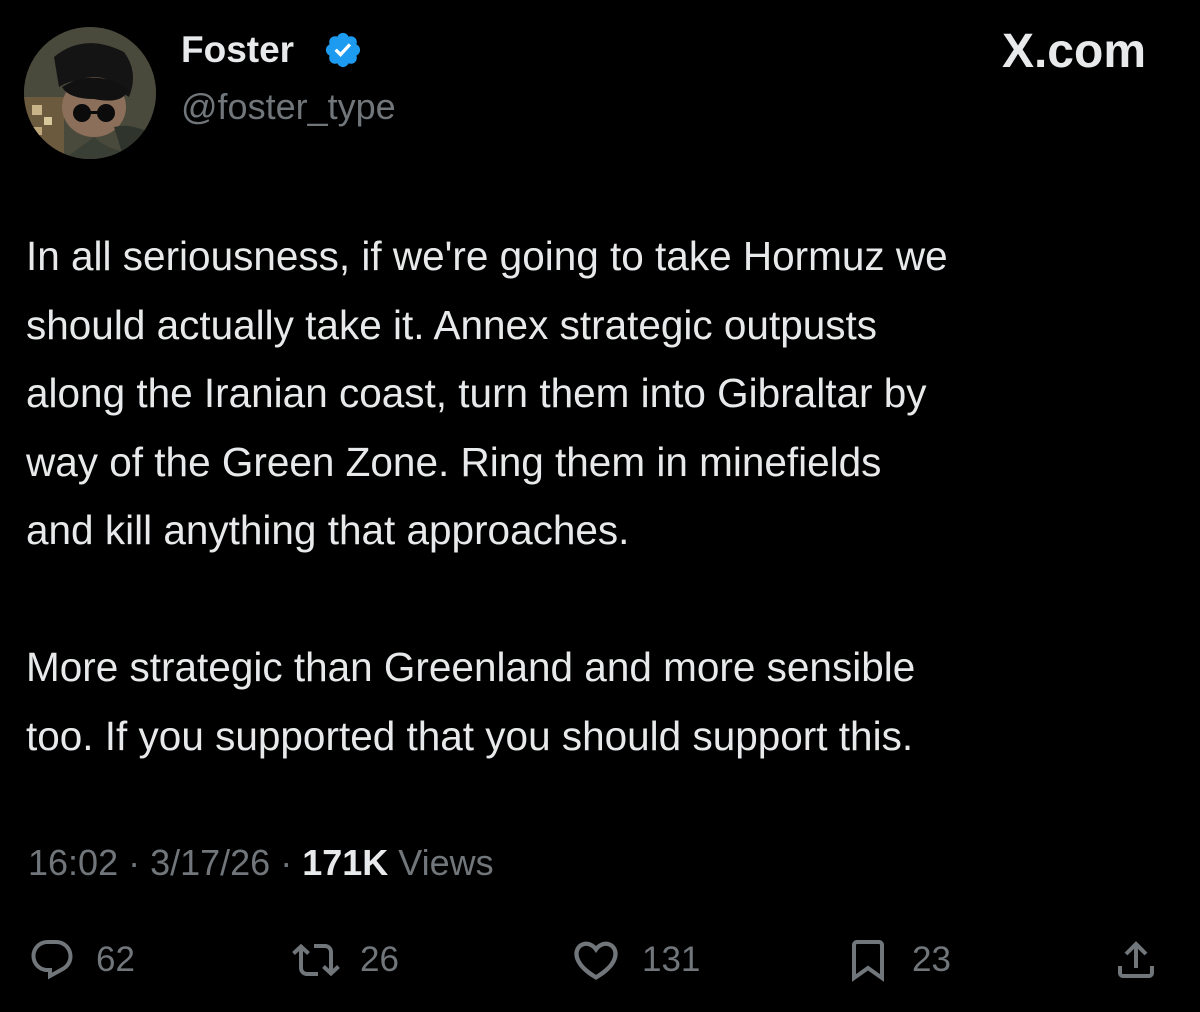 The height and width of the screenshot is (1012, 1200). I want to click on avatar, so click(90, 93).